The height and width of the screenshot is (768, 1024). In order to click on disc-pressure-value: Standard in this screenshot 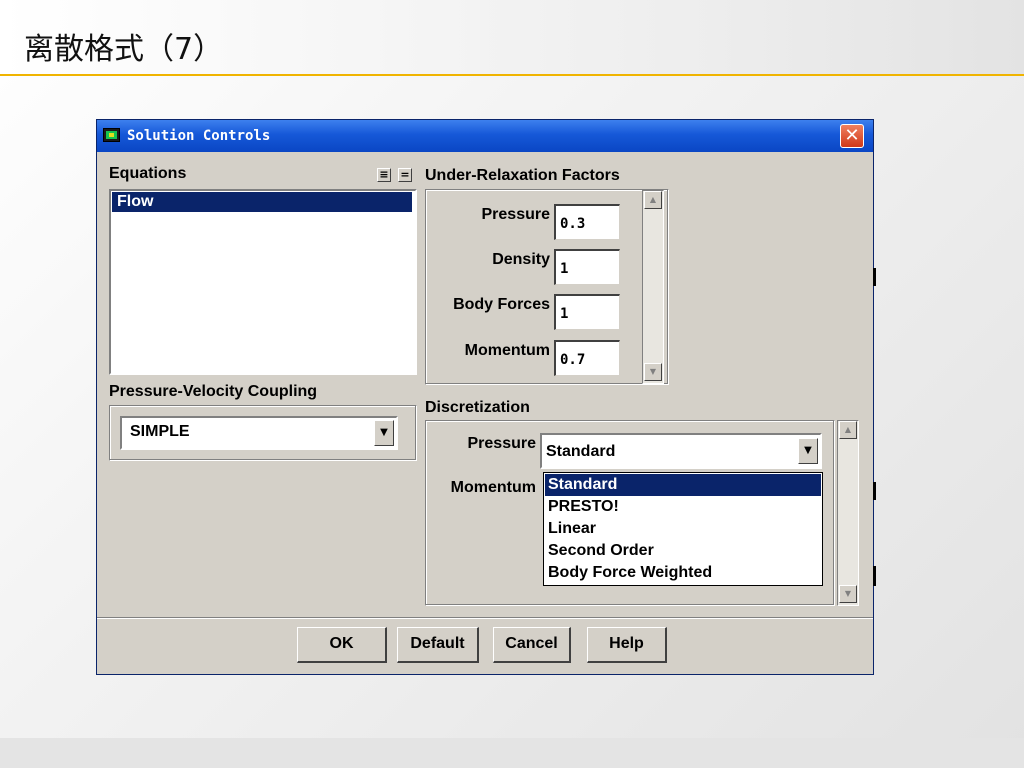, I will do `click(581, 451)`.